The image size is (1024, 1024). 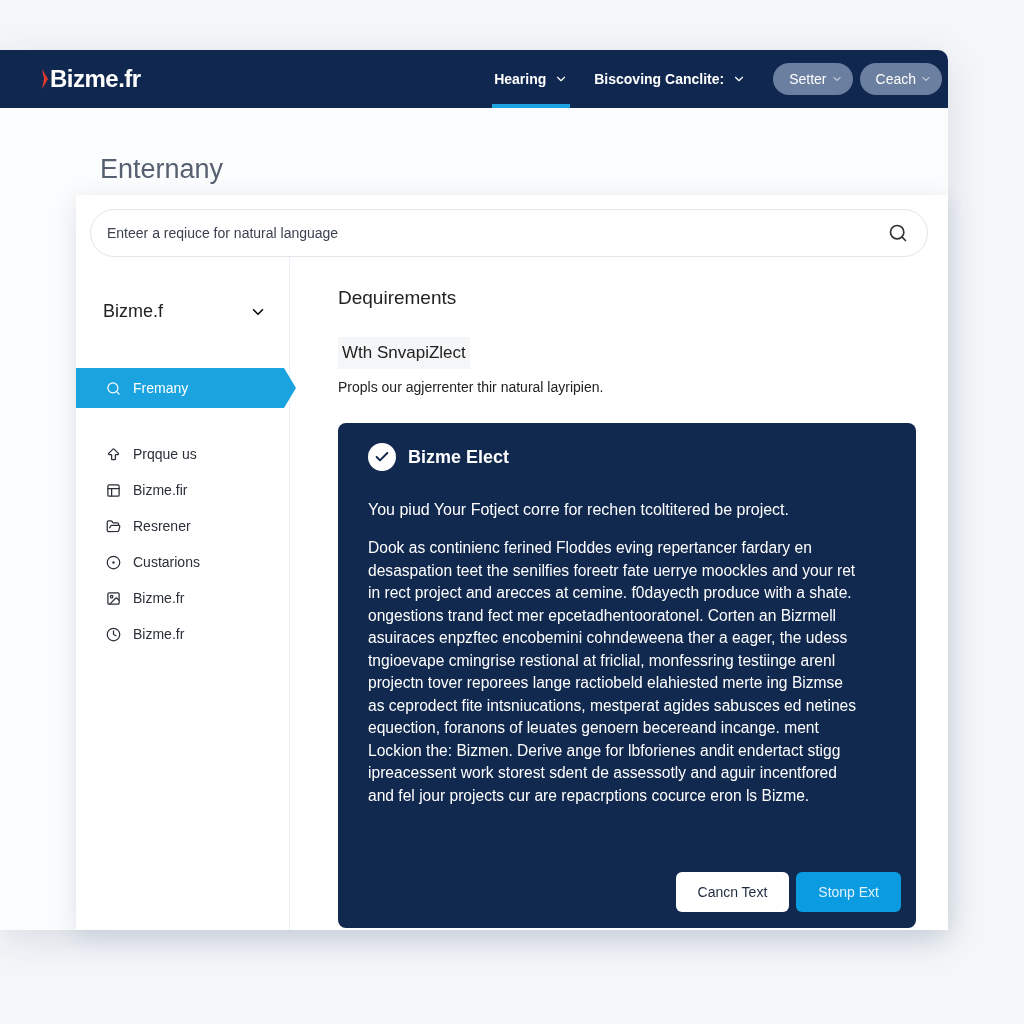 What do you see at coordinates (113, 490) in the screenshot?
I see `layout-icon` at bounding box center [113, 490].